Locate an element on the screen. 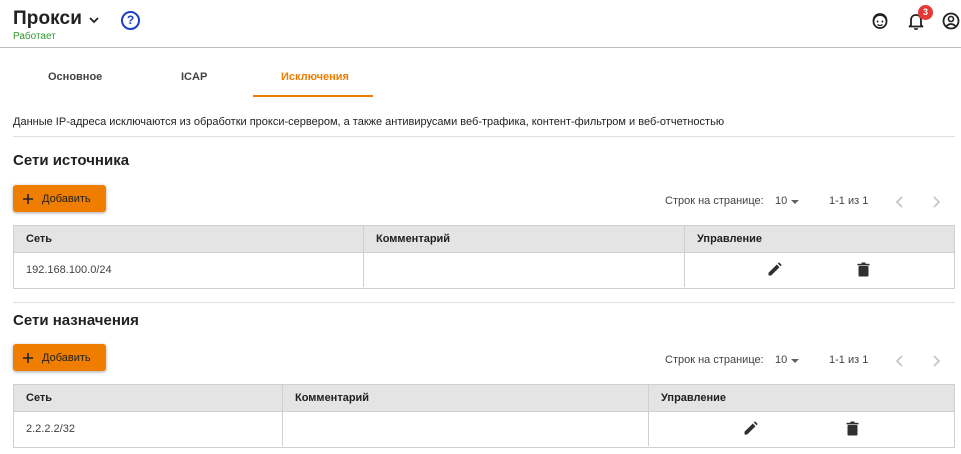 This screenshot has width=961, height=454. table-row: 2.2.2.2/32 is located at coordinates (484, 429).